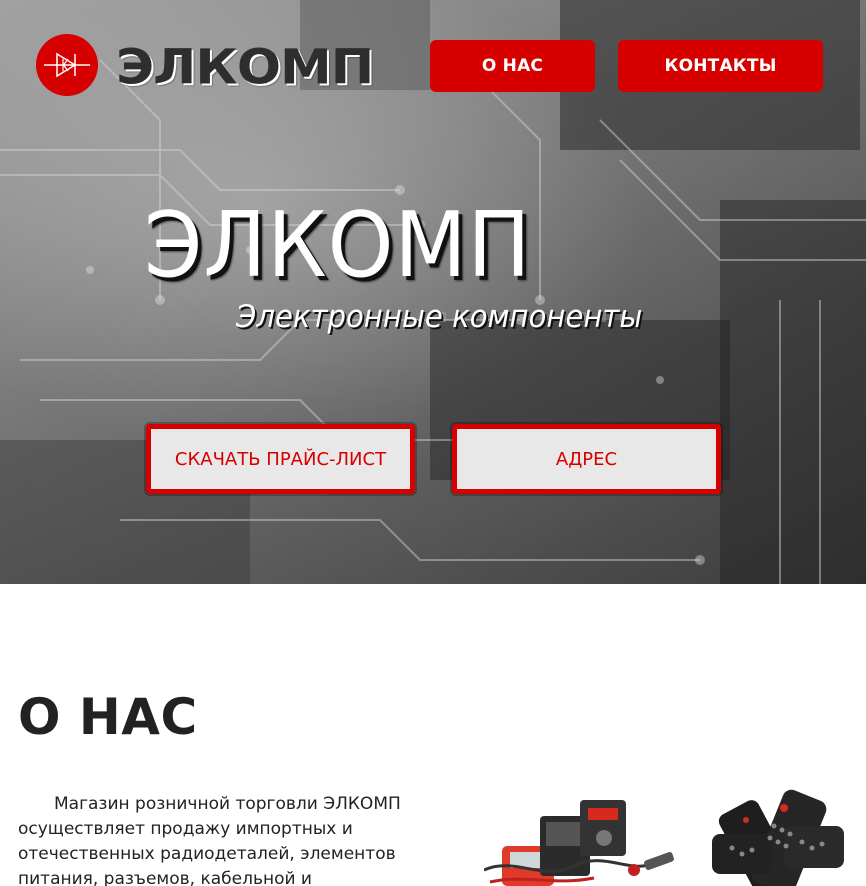  Describe the element at coordinates (579, 843) in the screenshot. I see `tools-illustration` at that location.